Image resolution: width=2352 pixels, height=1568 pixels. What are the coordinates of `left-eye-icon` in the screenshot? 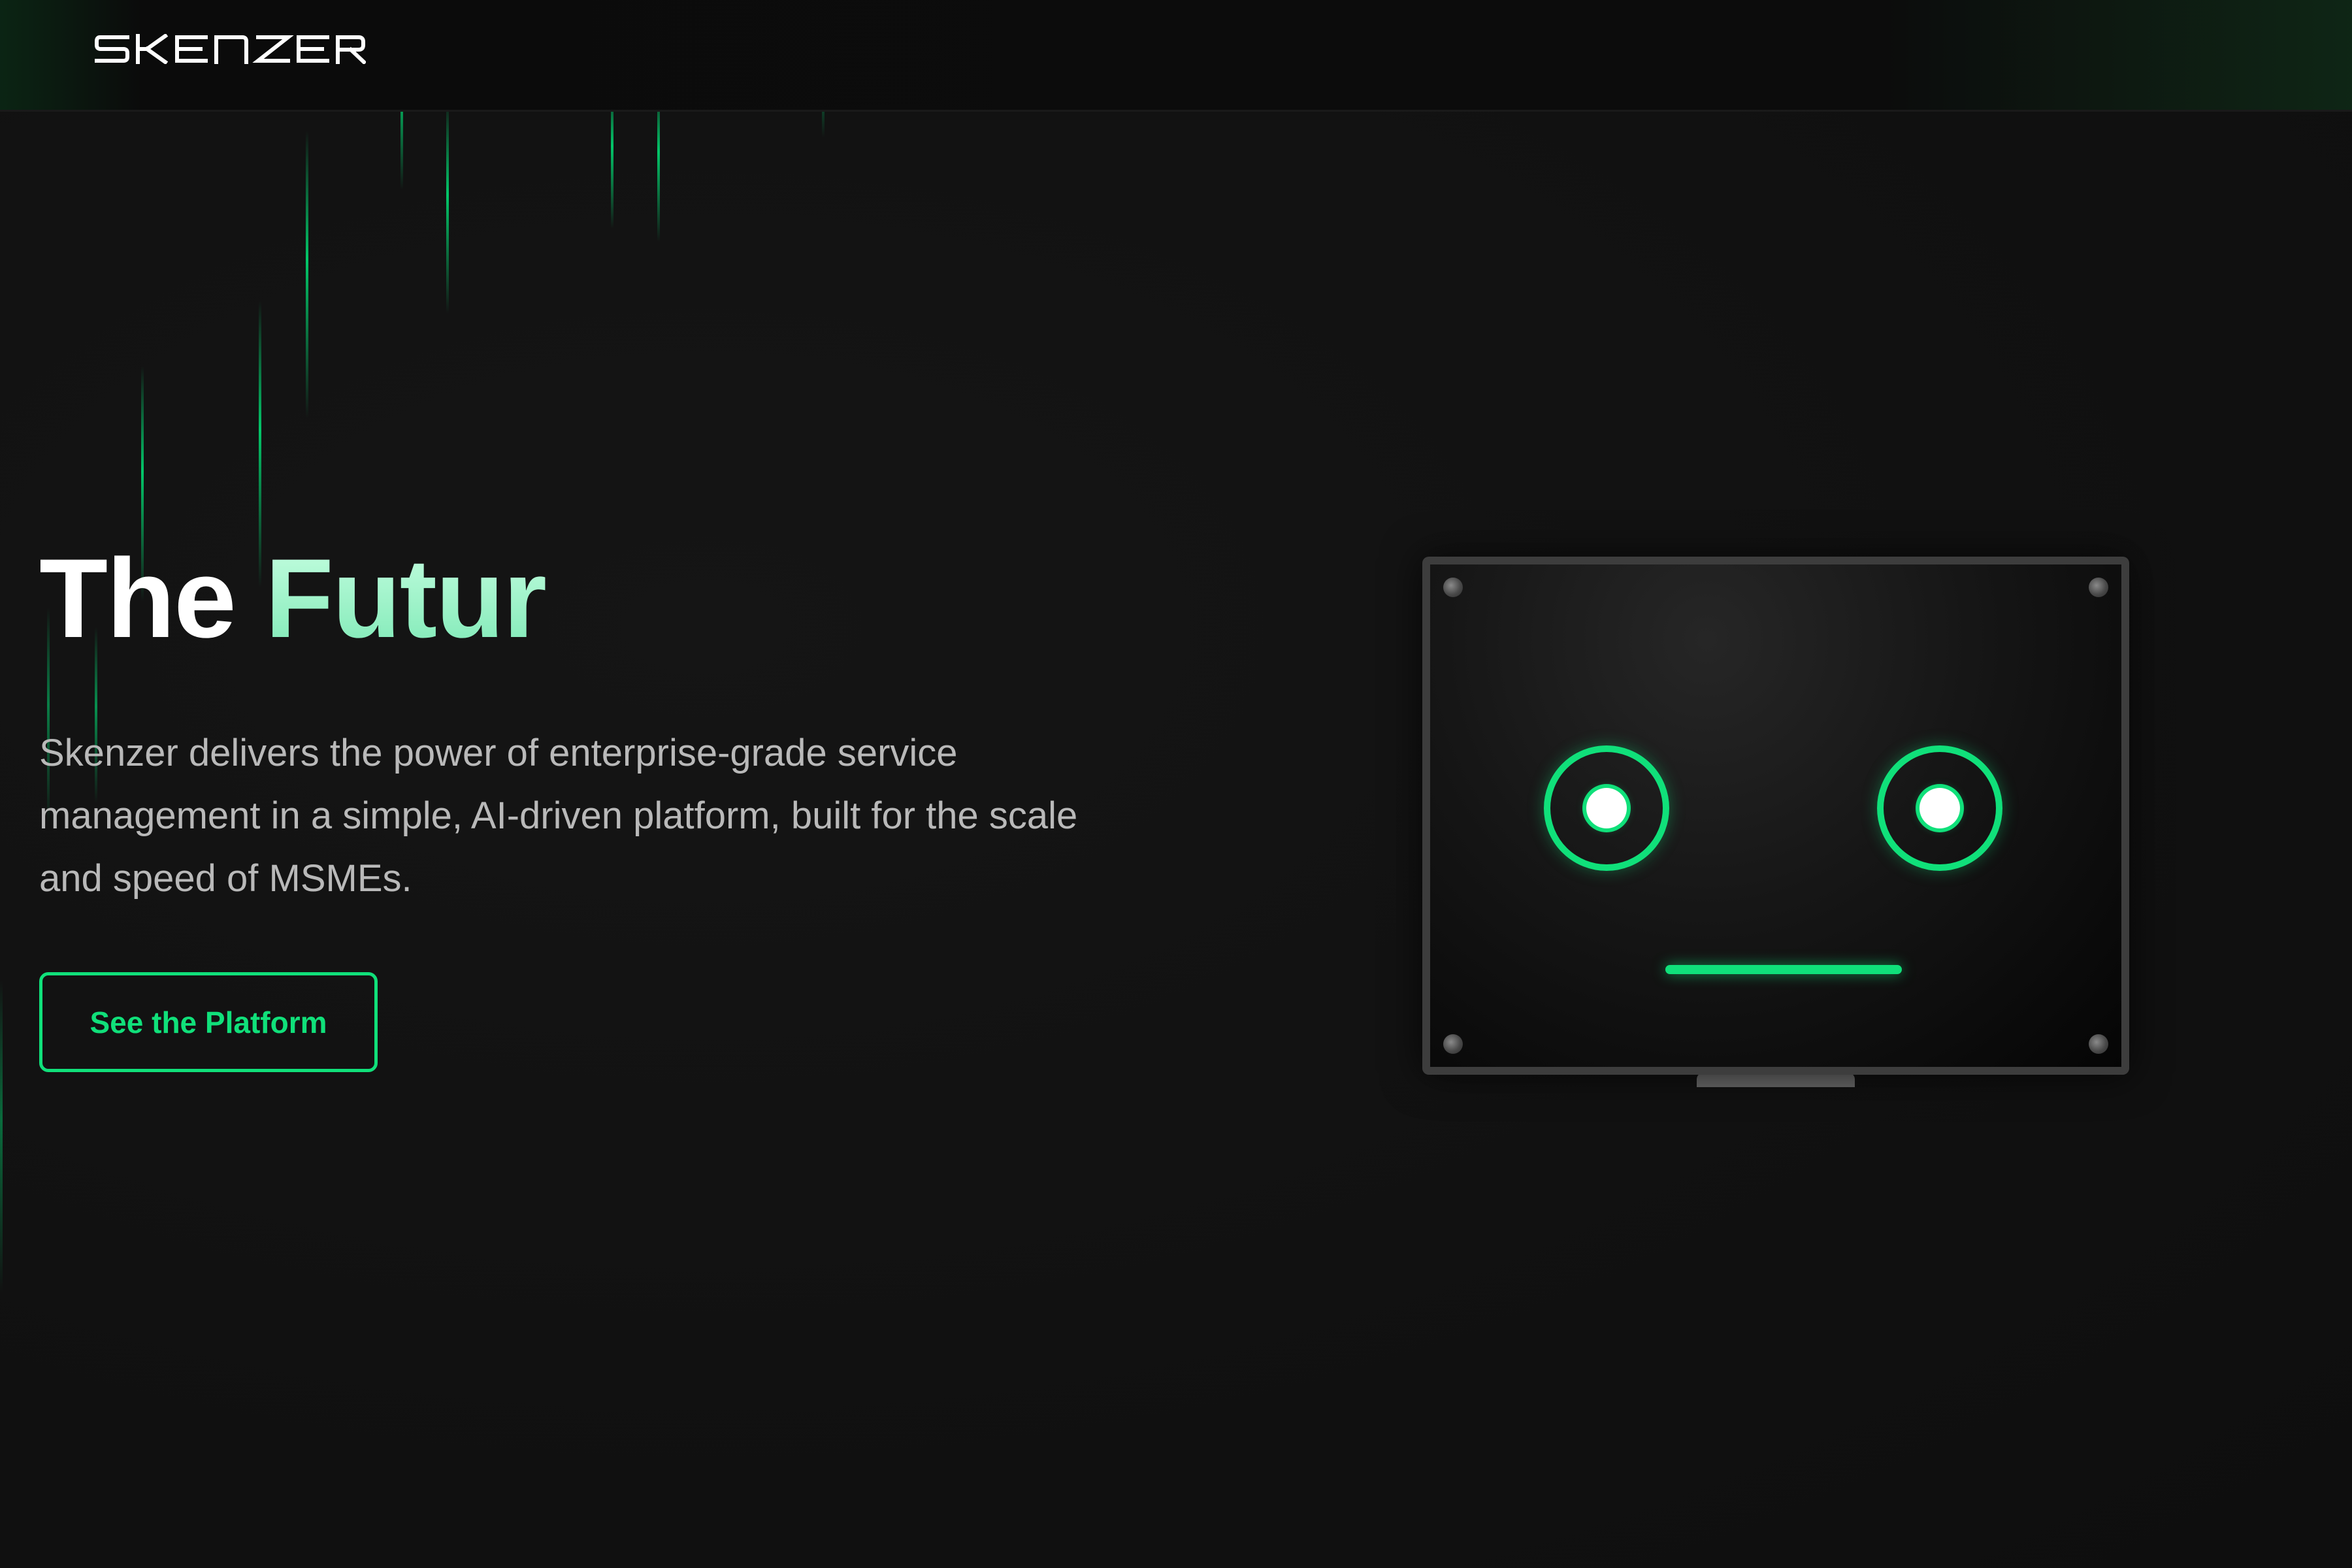 It's located at (1606, 808).